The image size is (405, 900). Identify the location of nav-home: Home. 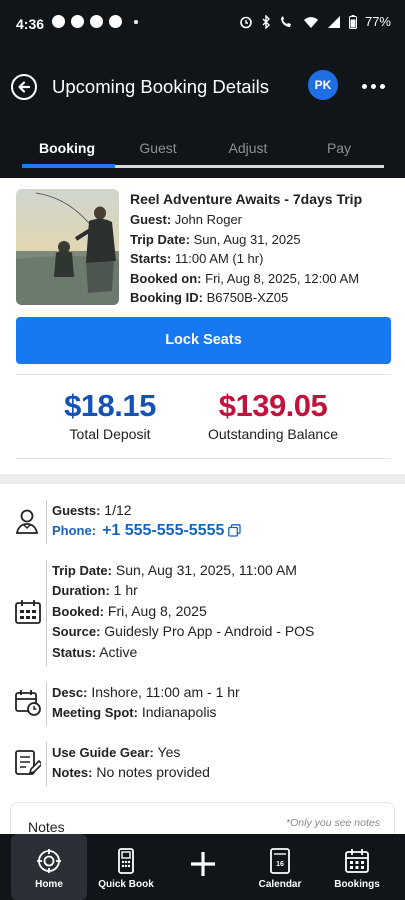
(49, 867).